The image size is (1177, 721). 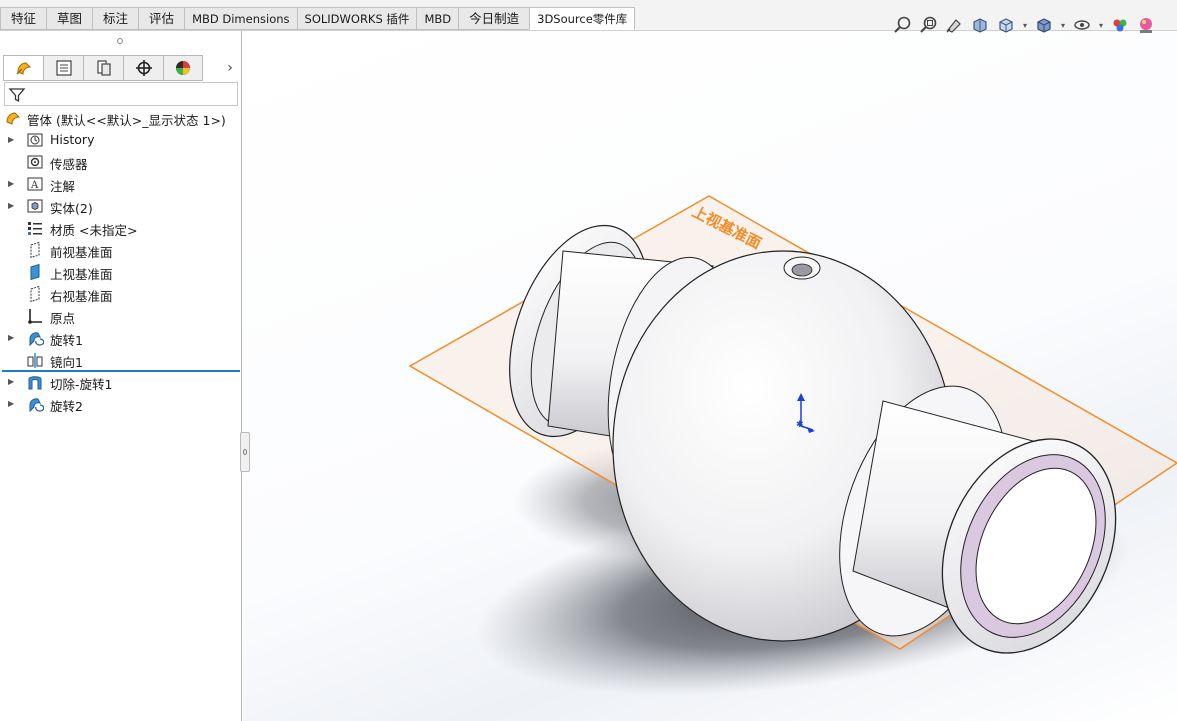 What do you see at coordinates (437, 18) in the screenshot?
I see `tab-mbd: MBD` at bounding box center [437, 18].